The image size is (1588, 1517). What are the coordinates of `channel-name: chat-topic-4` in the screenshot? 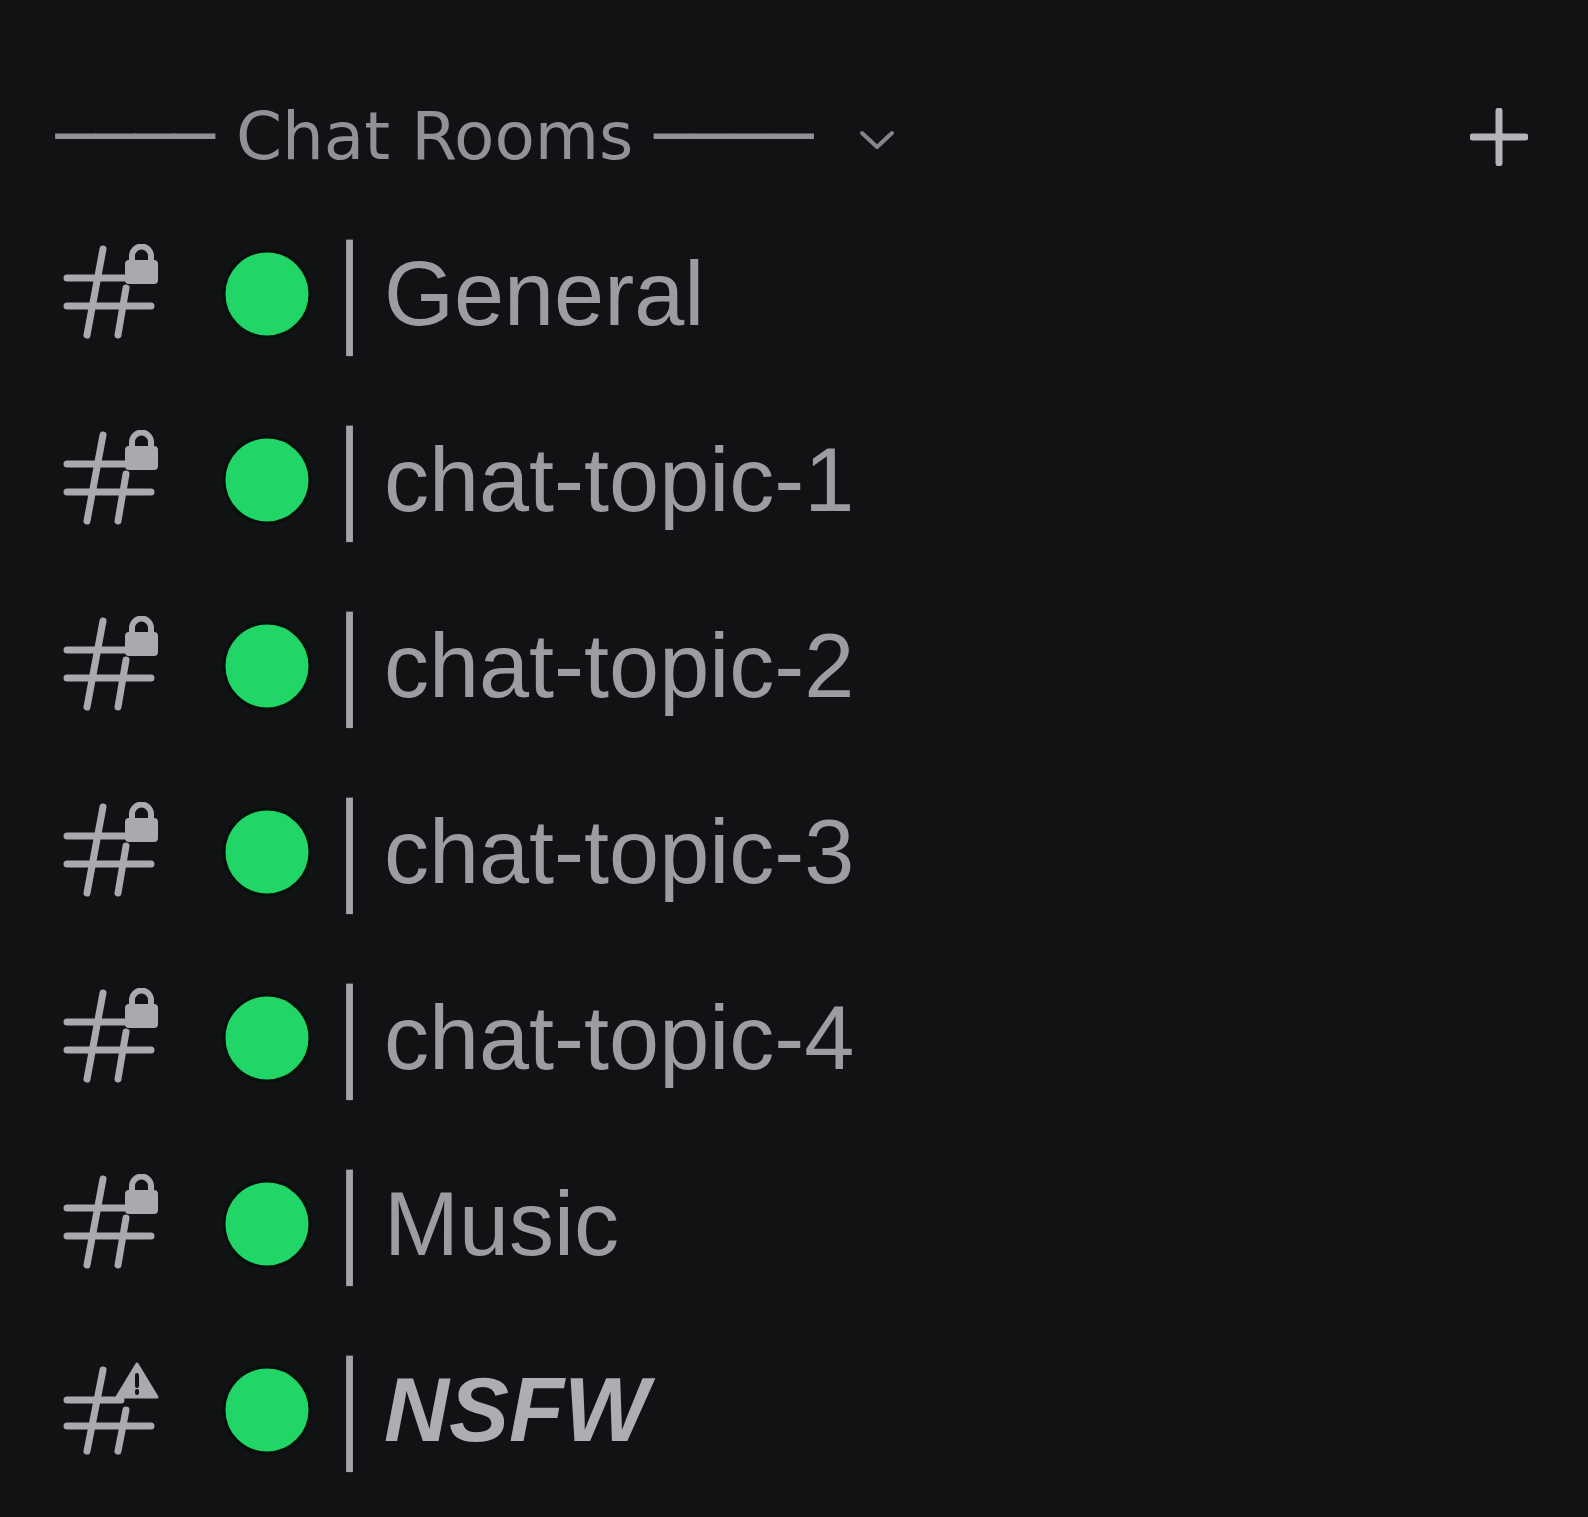 It's located at (619, 1038).